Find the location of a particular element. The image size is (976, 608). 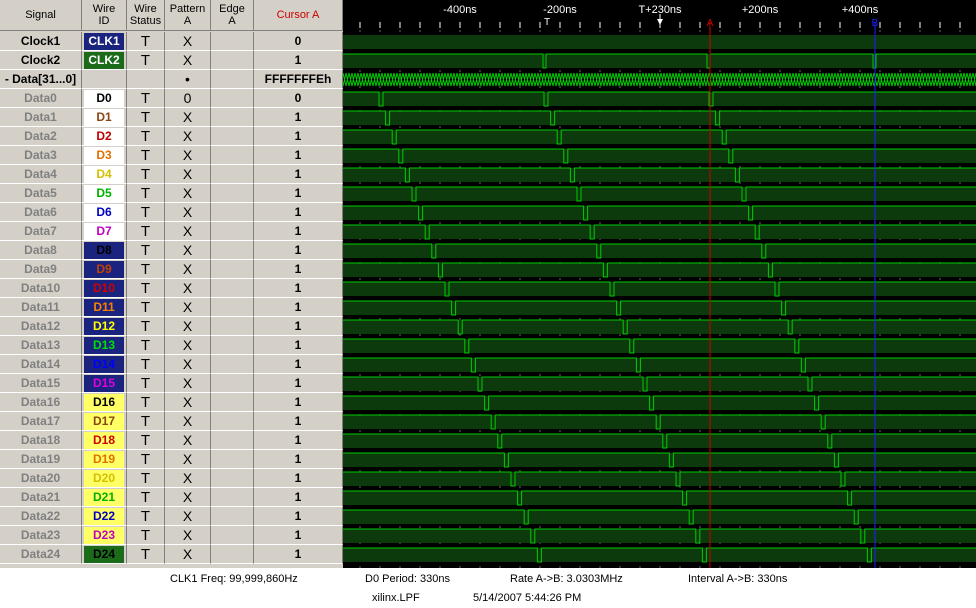

wire-id-cell: D0 is located at coordinates (104, 98).